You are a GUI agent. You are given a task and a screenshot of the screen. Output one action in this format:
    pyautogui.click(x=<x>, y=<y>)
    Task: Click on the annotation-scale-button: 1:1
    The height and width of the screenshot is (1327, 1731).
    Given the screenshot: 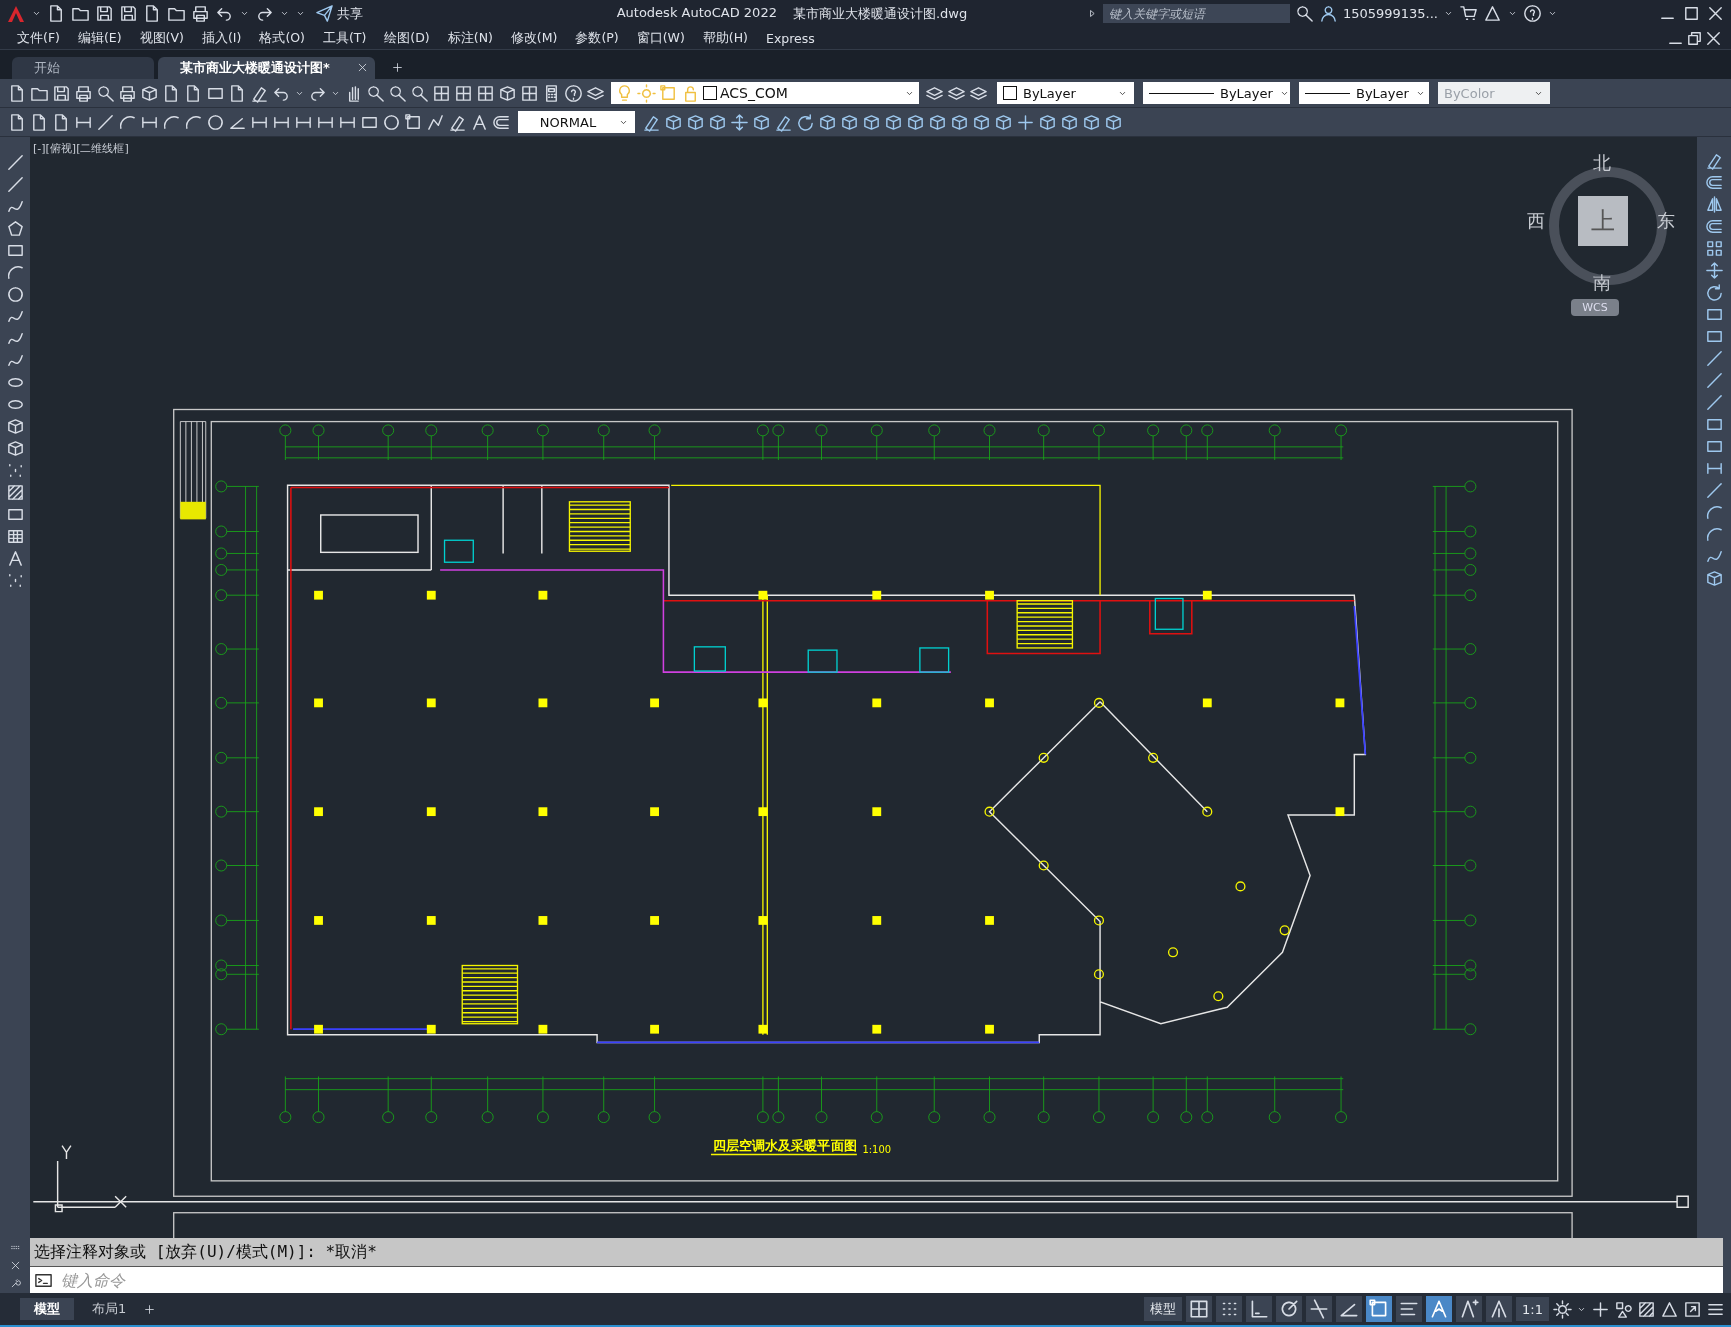 What is the action you would take?
    pyautogui.click(x=1532, y=1309)
    